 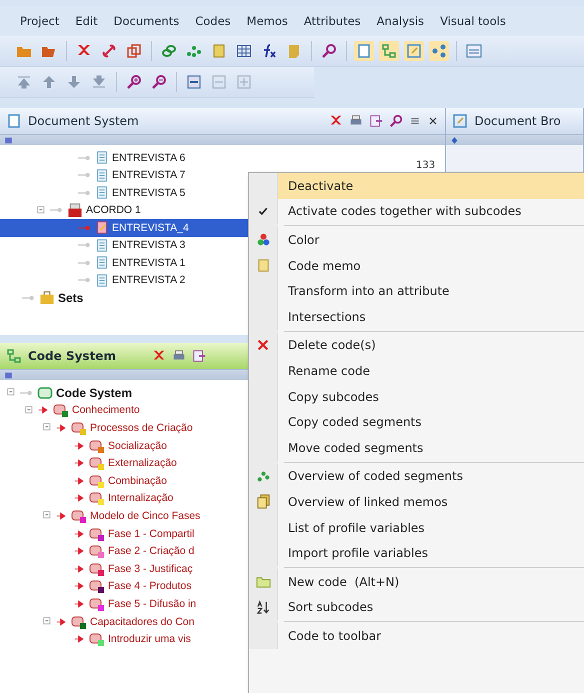 I want to click on menu-item: Import profile variables, so click(x=416, y=553).